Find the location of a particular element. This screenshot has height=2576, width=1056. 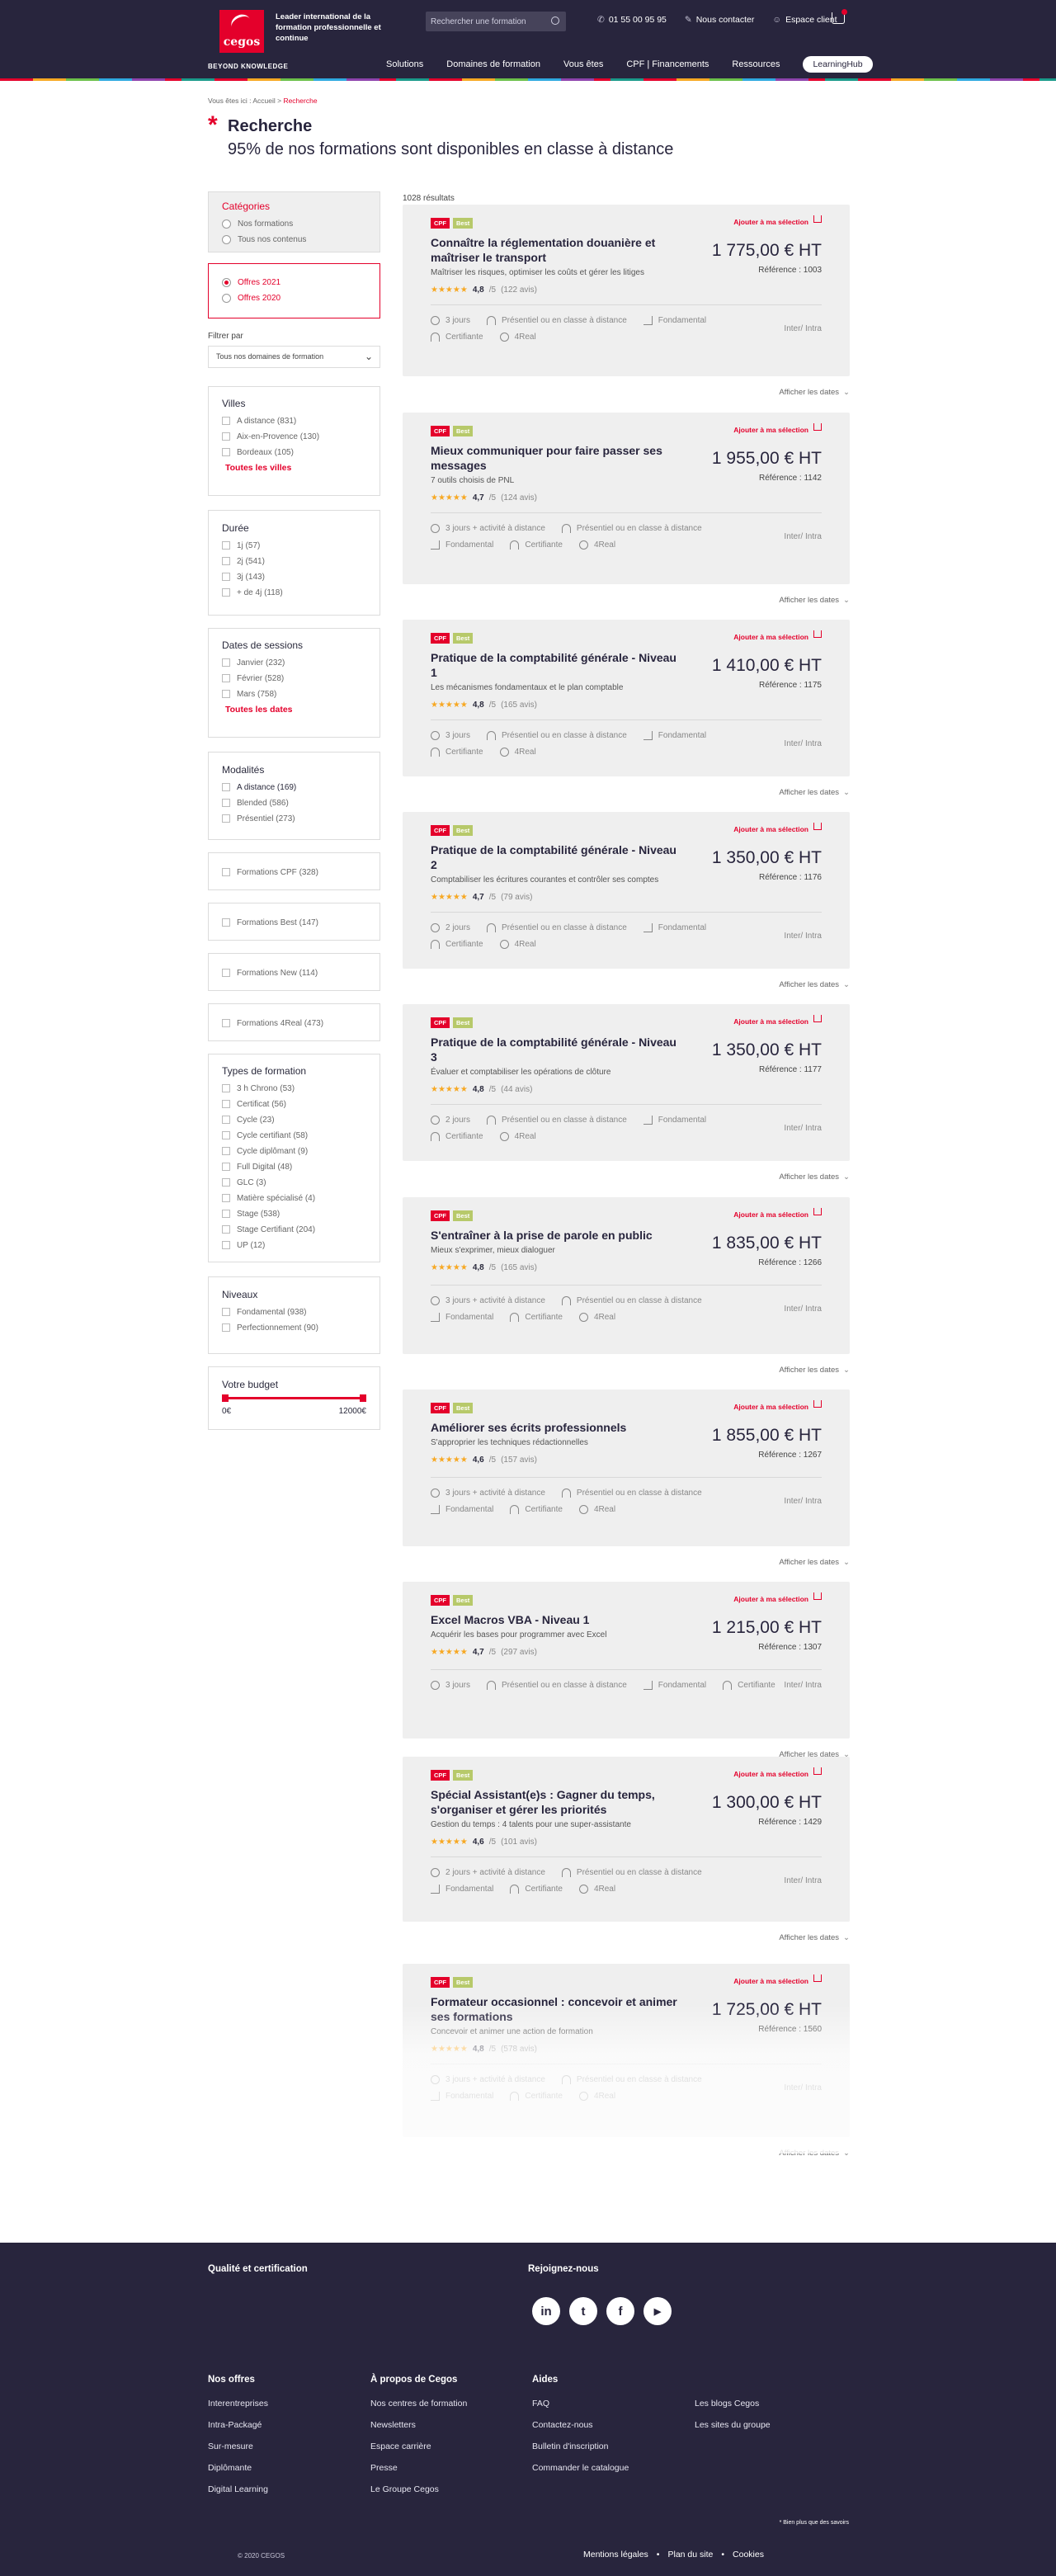

ville-checkbox: Bordeaux (105) is located at coordinates (294, 452).